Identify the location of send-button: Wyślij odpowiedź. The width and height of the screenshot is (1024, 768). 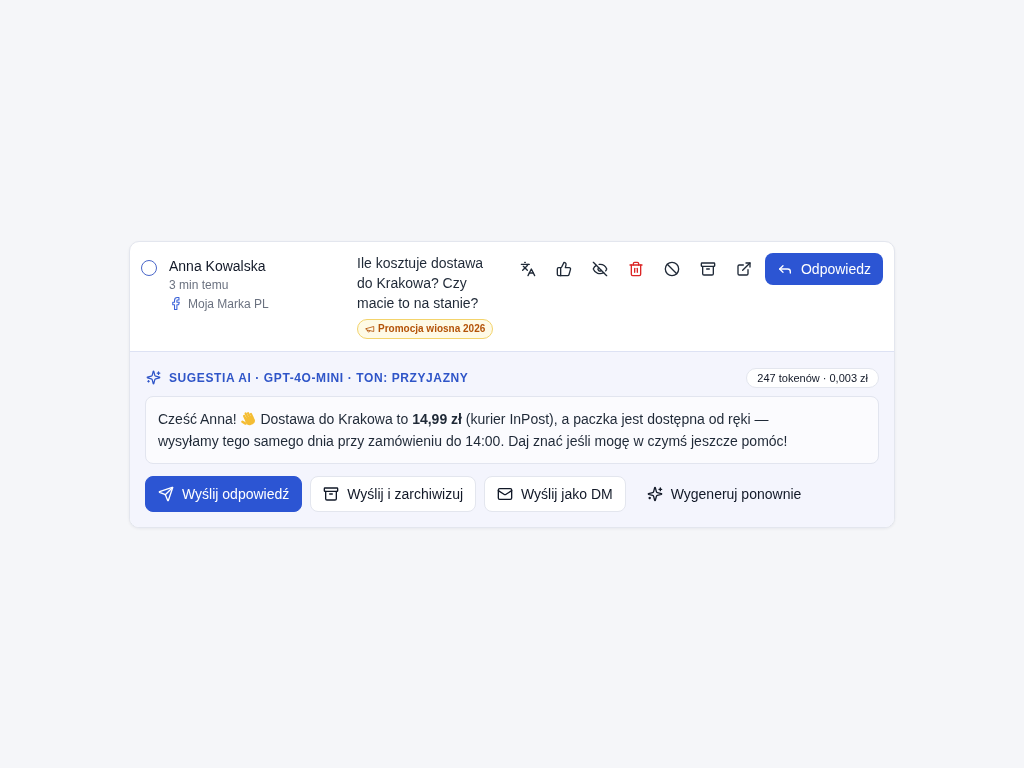
(224, 493).